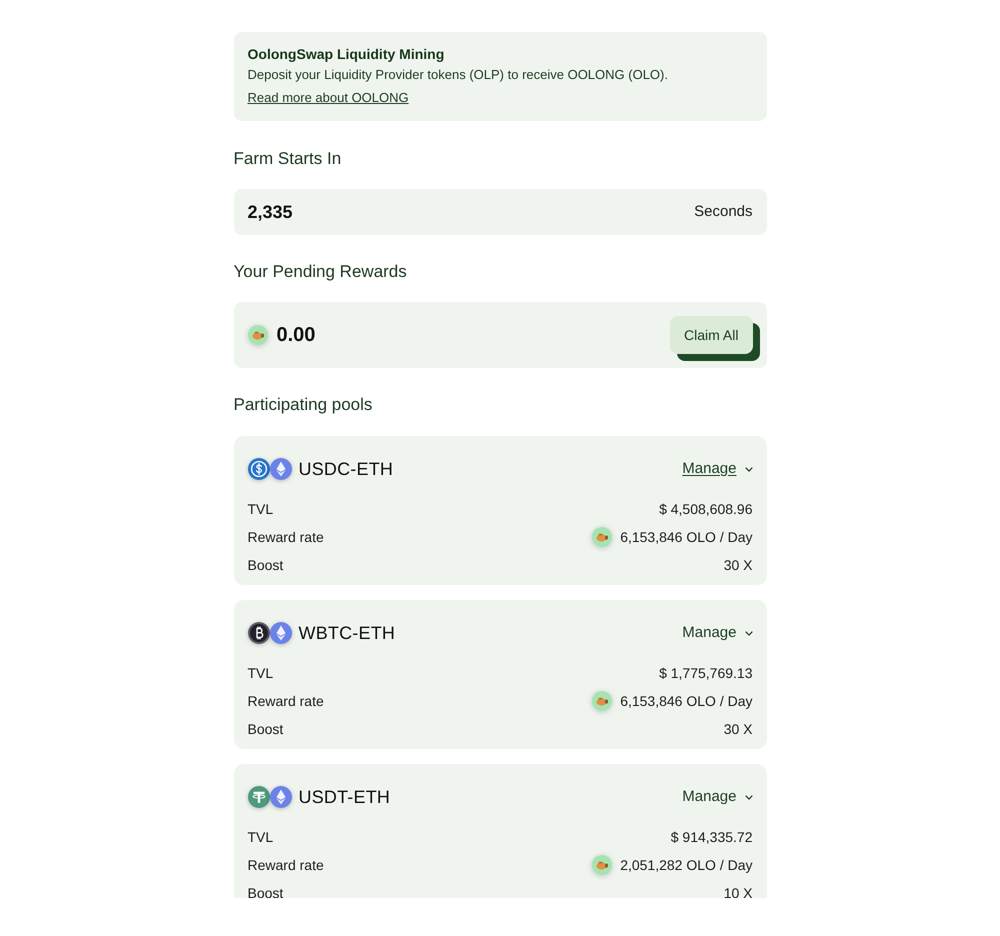  What do you see at coordinates (686, 865) in the screenshot?
I see `stat-value: 2,051,282 OLO / Day` at bounding box center [686, 865].